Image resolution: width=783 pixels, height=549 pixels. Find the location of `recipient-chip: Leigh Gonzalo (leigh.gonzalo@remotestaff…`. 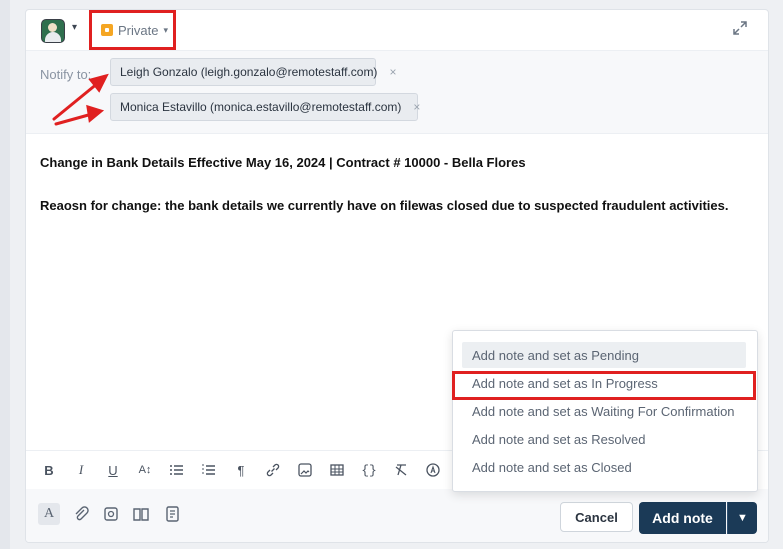

recipient-chip: Leigh Gonzalo (leigh.gonzalo@remotestaff… is located at coordinates (253, 72).